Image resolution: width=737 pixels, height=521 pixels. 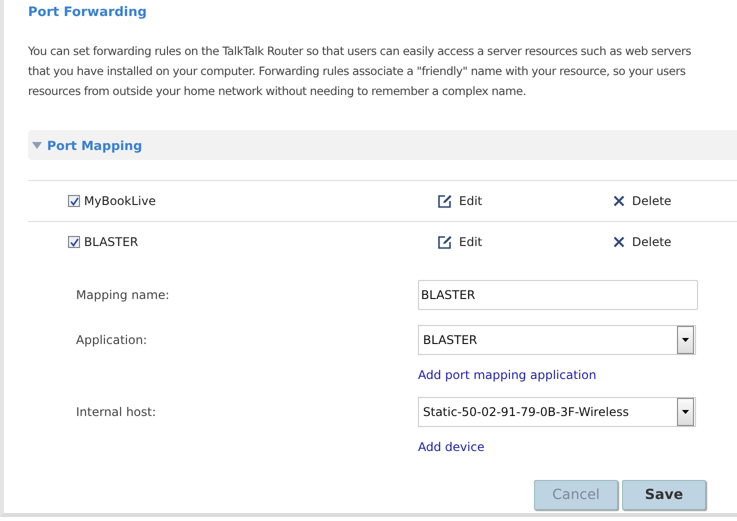 What do you see at coordinates (507, 375) in the screenshot?
I see `link: Add port mapping application` at bounding box center [507, 375].